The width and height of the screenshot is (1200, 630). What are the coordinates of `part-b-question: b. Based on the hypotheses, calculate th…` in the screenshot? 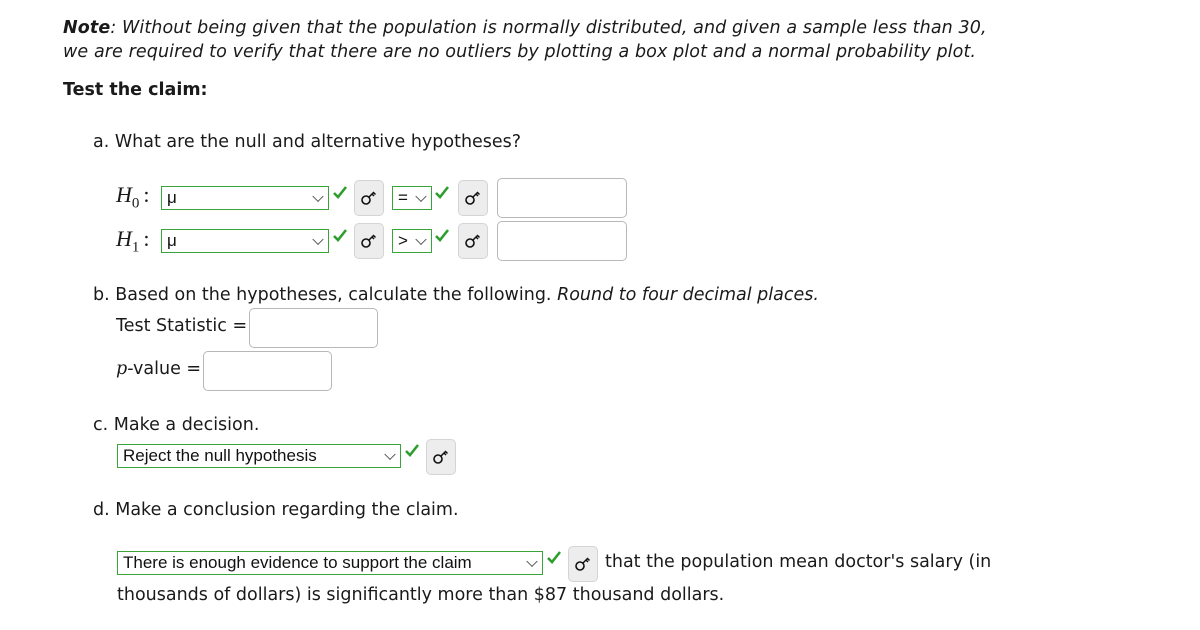 It's located at (456, 295).